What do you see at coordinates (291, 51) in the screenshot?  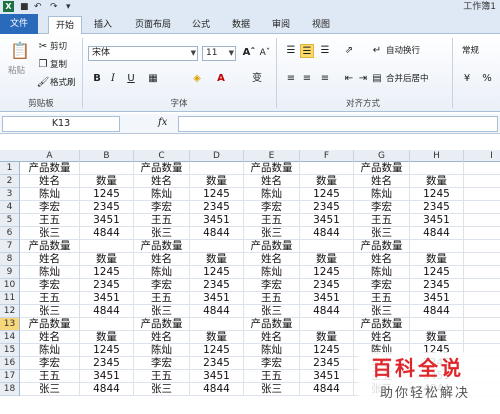 I see `align-top-icon: ☰` at bounding box center [291, 51].